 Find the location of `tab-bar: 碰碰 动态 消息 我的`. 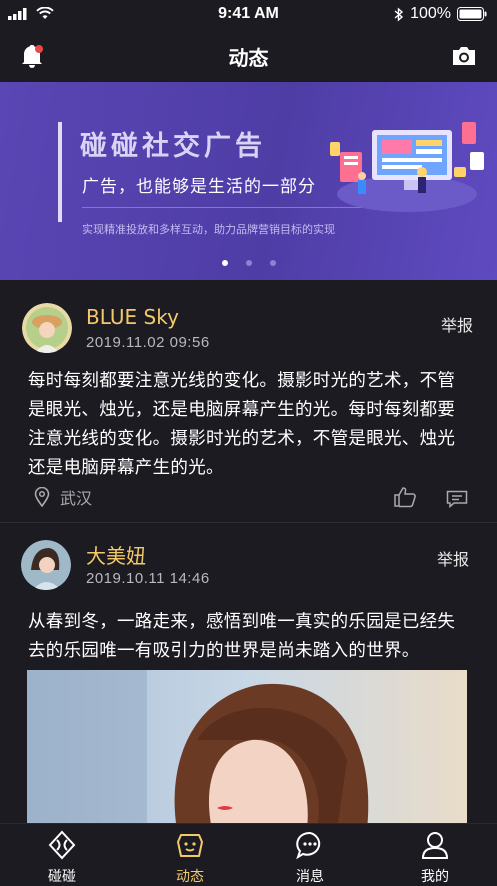

tab-bar: 碰碰 动态 消息 我的 is located at coordinates (248, 854).